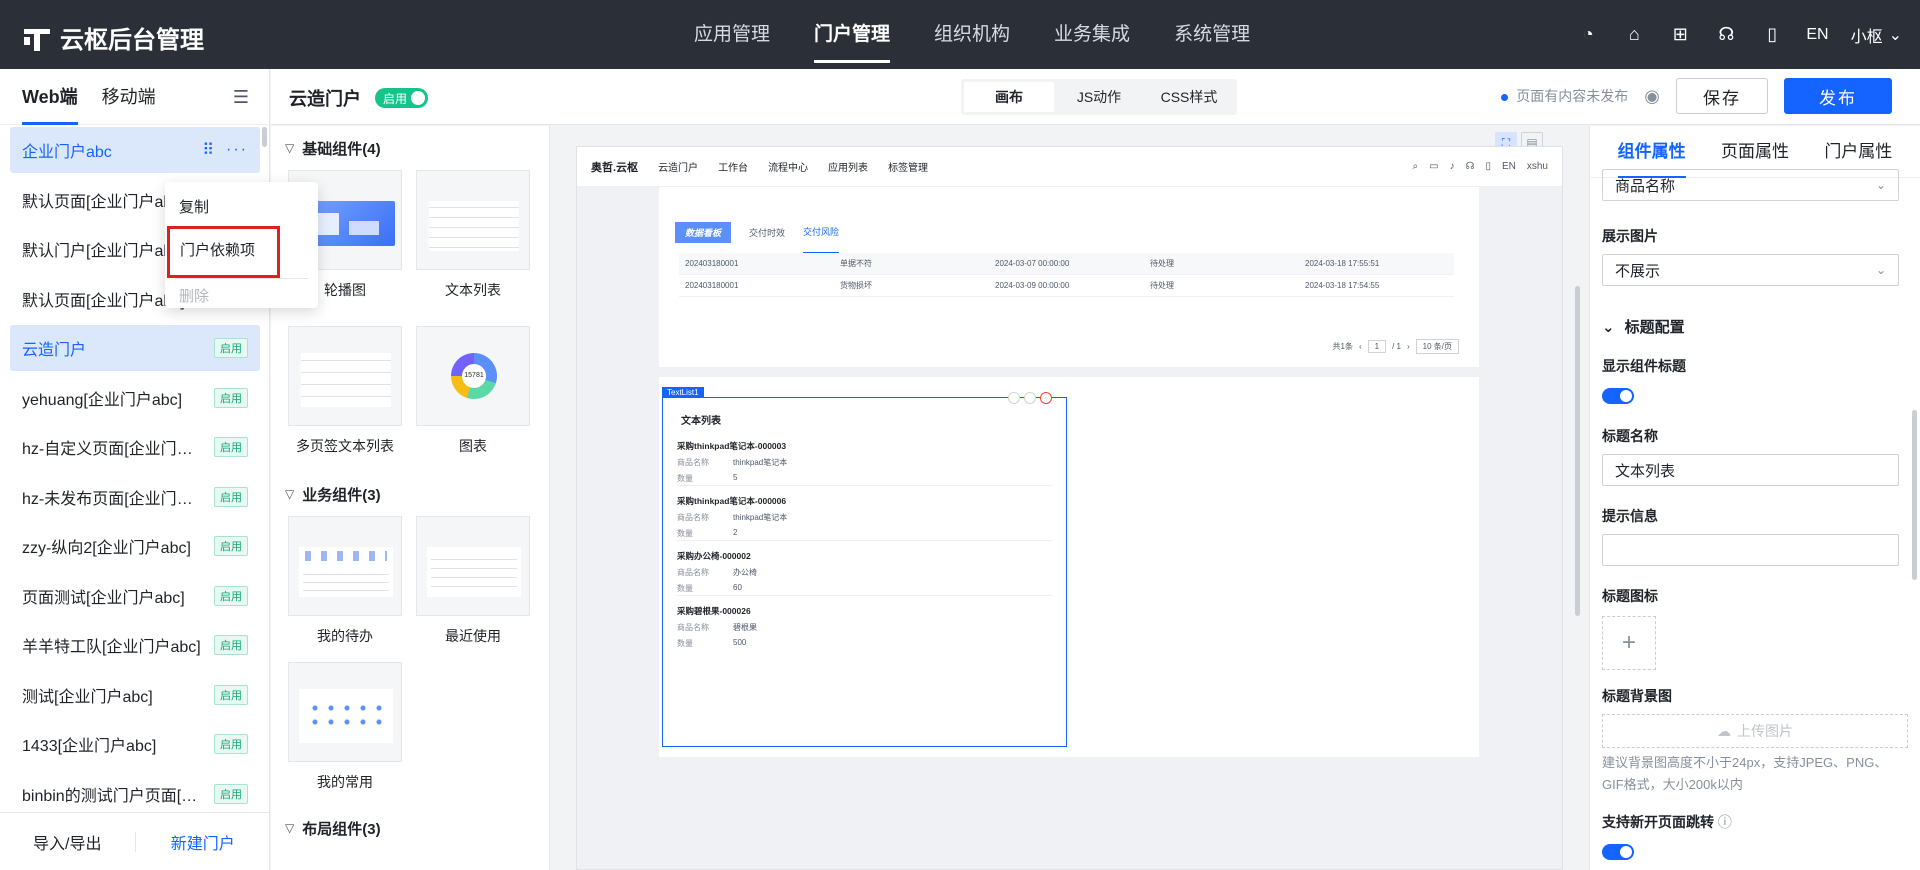  Describe the element at coordinates (1750, 550) in the screenshot. I see `hint-input` at that location.